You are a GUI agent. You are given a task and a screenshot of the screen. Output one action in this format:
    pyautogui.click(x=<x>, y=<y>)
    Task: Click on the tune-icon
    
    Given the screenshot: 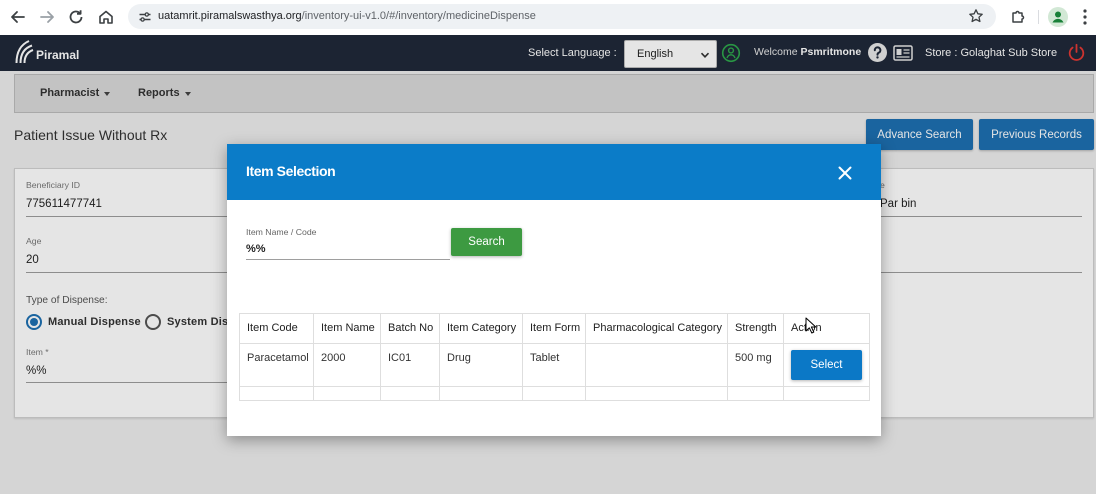 What is the action you would take?
    pyautogui.click(x=145, y=17)
    